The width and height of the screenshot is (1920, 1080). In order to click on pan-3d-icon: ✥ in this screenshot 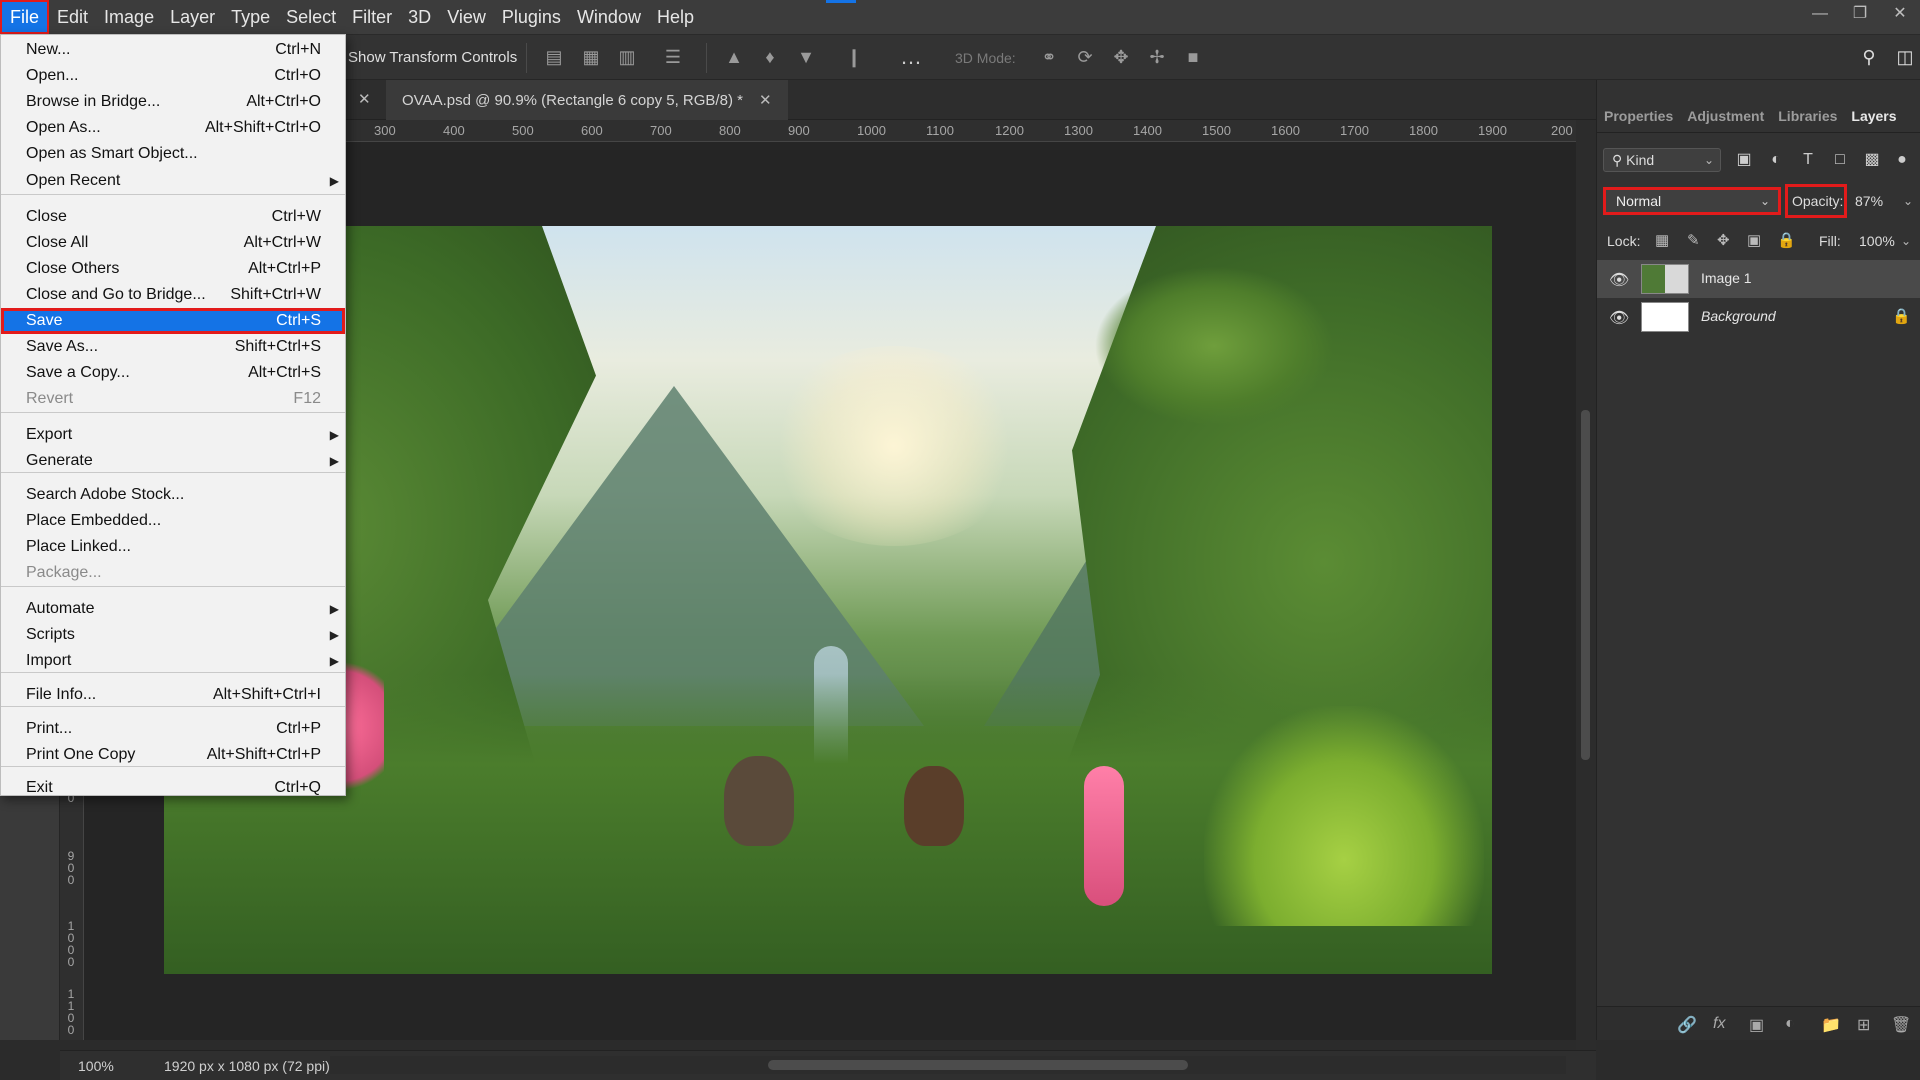, I will do `click(1121, 57)`.